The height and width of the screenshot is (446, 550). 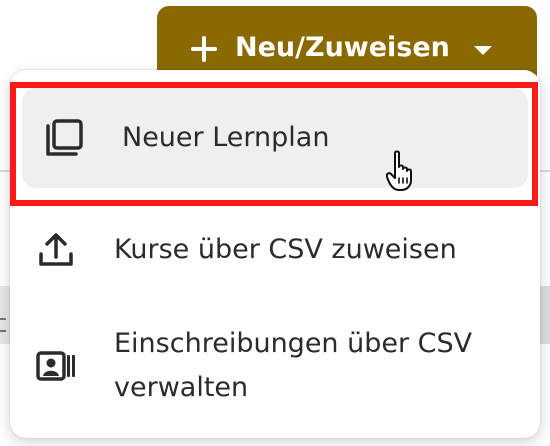 What do you see at coordinates (285, 249) in the screenshot?
I see `menu-item-label: Kurse über CSV zuweisen` at bounding box center [285, 249].